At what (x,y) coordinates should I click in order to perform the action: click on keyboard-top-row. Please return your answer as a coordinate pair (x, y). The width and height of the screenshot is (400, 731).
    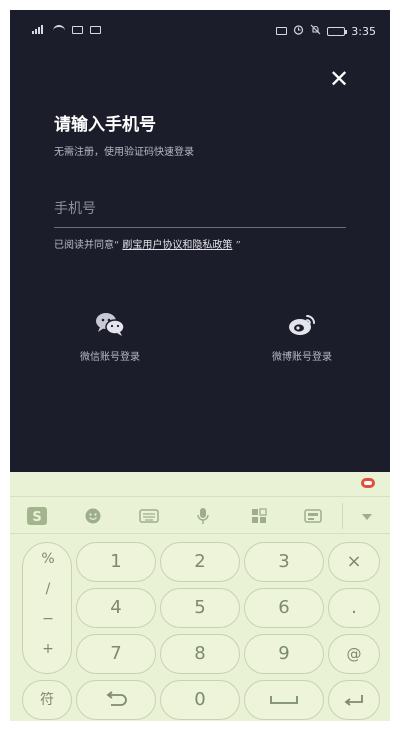
    Looking at the image, I should click on (200, 483).